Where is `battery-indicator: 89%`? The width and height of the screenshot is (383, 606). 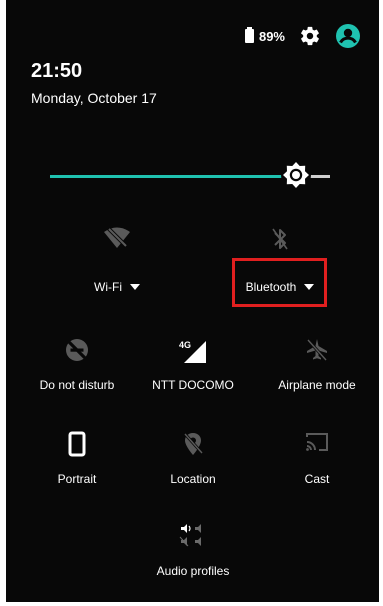
battery-indicator: 89% is located at coordinates (264, 35).